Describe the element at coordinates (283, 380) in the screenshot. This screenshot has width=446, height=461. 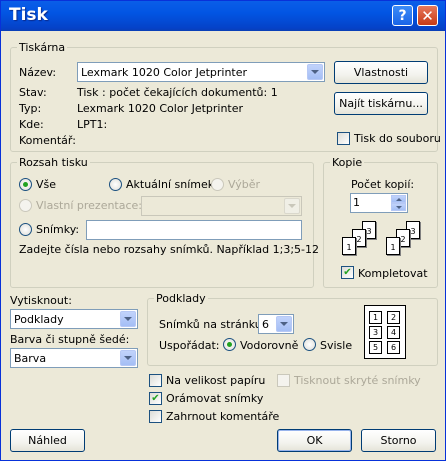
I see `print-hidden-checkbox` at that location.